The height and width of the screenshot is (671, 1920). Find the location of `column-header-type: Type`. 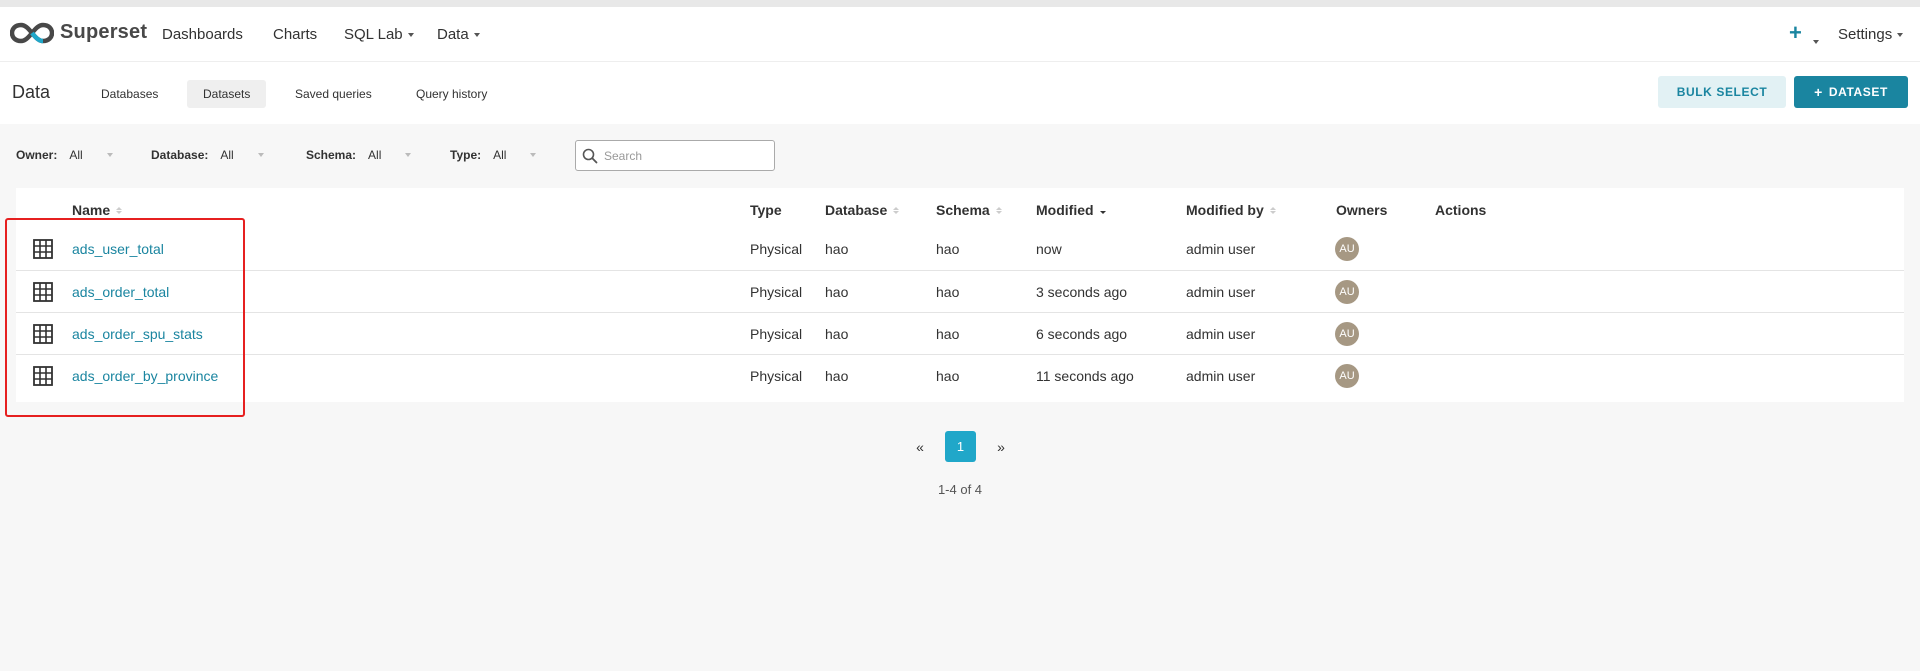

column-header-type: Type is located at coordinates (766, 210).